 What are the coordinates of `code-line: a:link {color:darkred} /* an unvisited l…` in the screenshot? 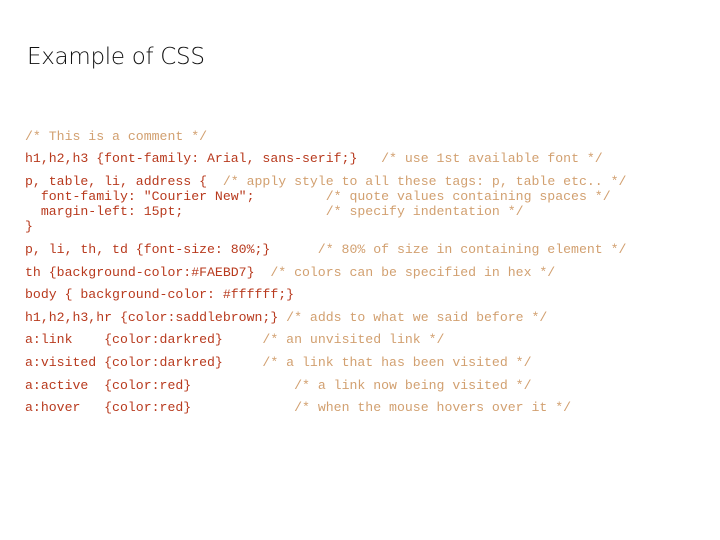 It's located at (234, 339).